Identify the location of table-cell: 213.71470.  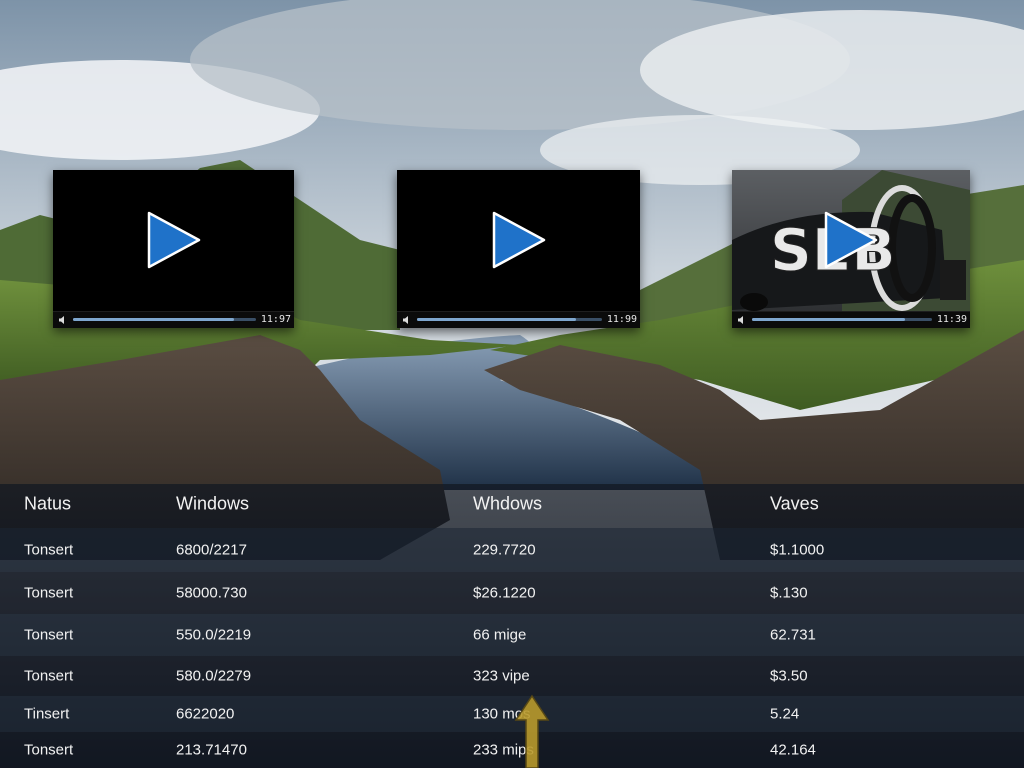
(211, 750).